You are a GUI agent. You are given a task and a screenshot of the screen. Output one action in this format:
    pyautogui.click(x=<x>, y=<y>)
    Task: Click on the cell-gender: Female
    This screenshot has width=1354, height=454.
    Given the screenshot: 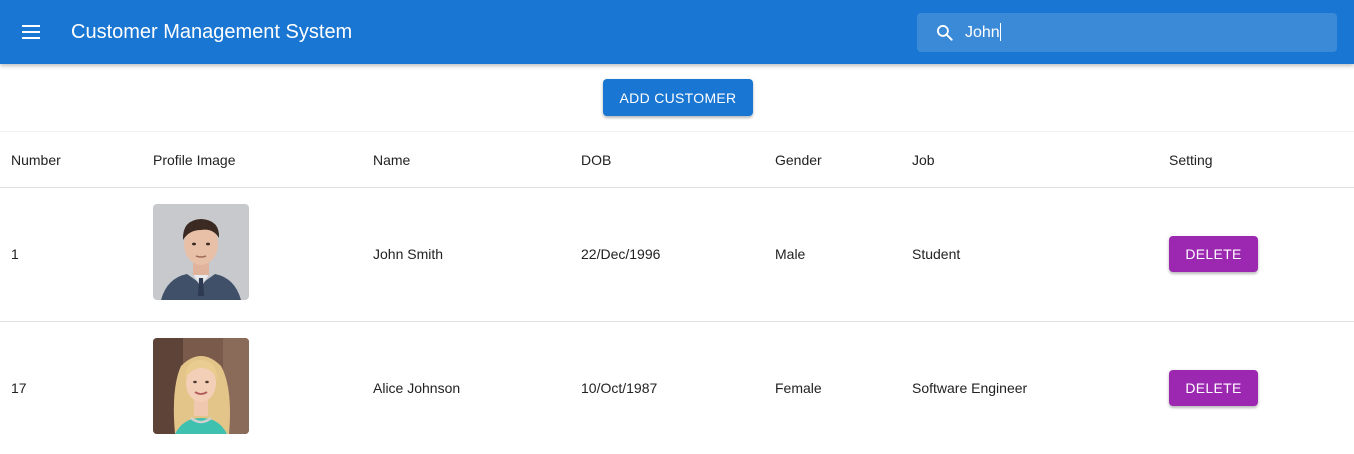 What is the action you would take?
    pyautogui.click(x=798, y=388)
    